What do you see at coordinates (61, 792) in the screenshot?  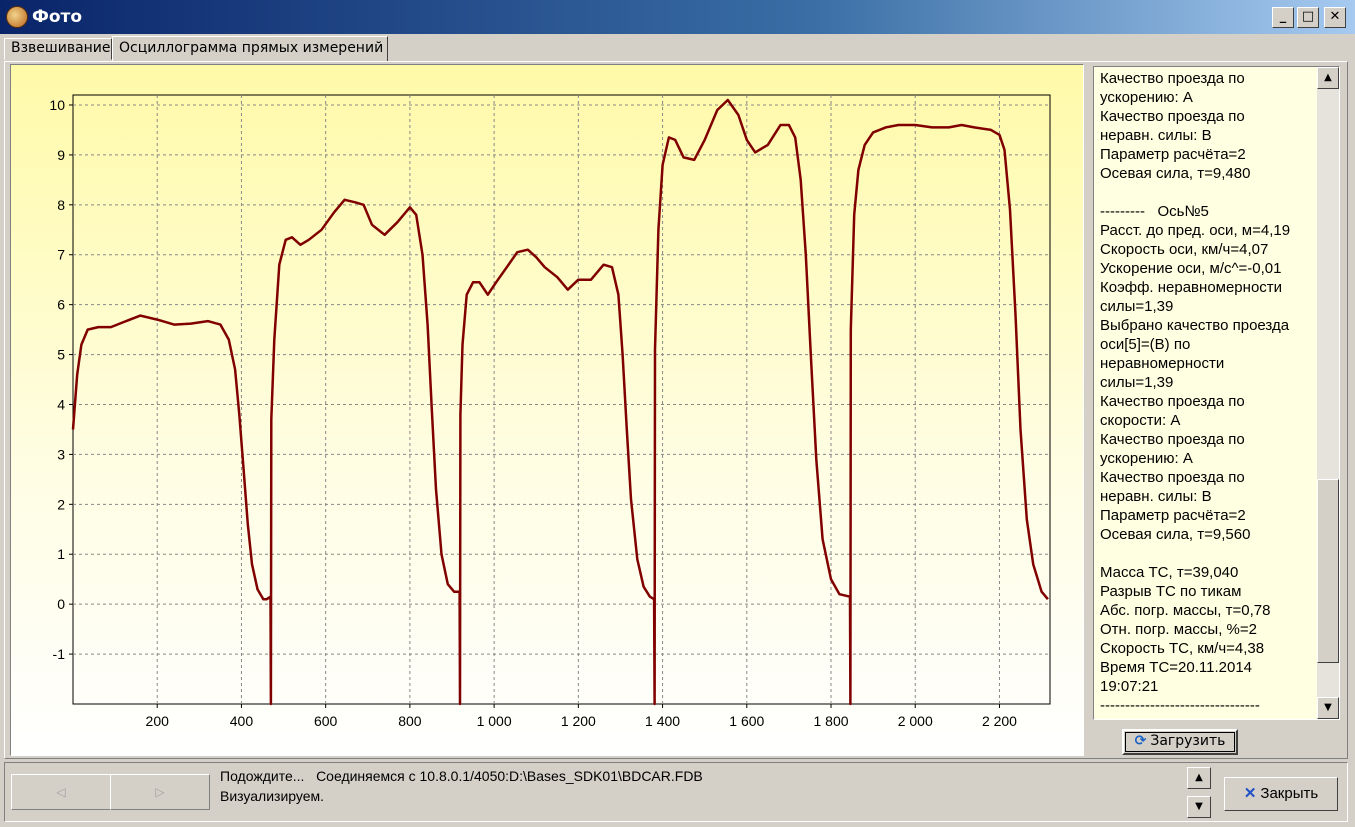 I see `prev-button: ◁` at bounding box center [61, 792].